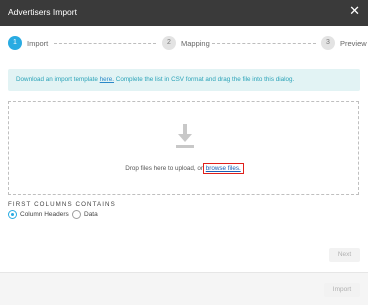  Describe the element at coordinates (344, 255) in the screenshot. I see `next-button: Next` at that location.